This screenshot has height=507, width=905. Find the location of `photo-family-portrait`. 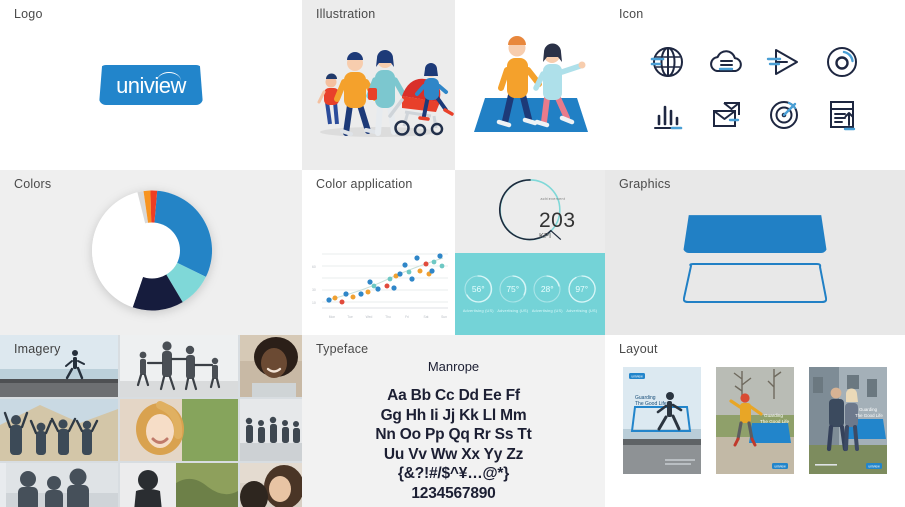

photo-family-portrait is located at coordinates (59, 485).